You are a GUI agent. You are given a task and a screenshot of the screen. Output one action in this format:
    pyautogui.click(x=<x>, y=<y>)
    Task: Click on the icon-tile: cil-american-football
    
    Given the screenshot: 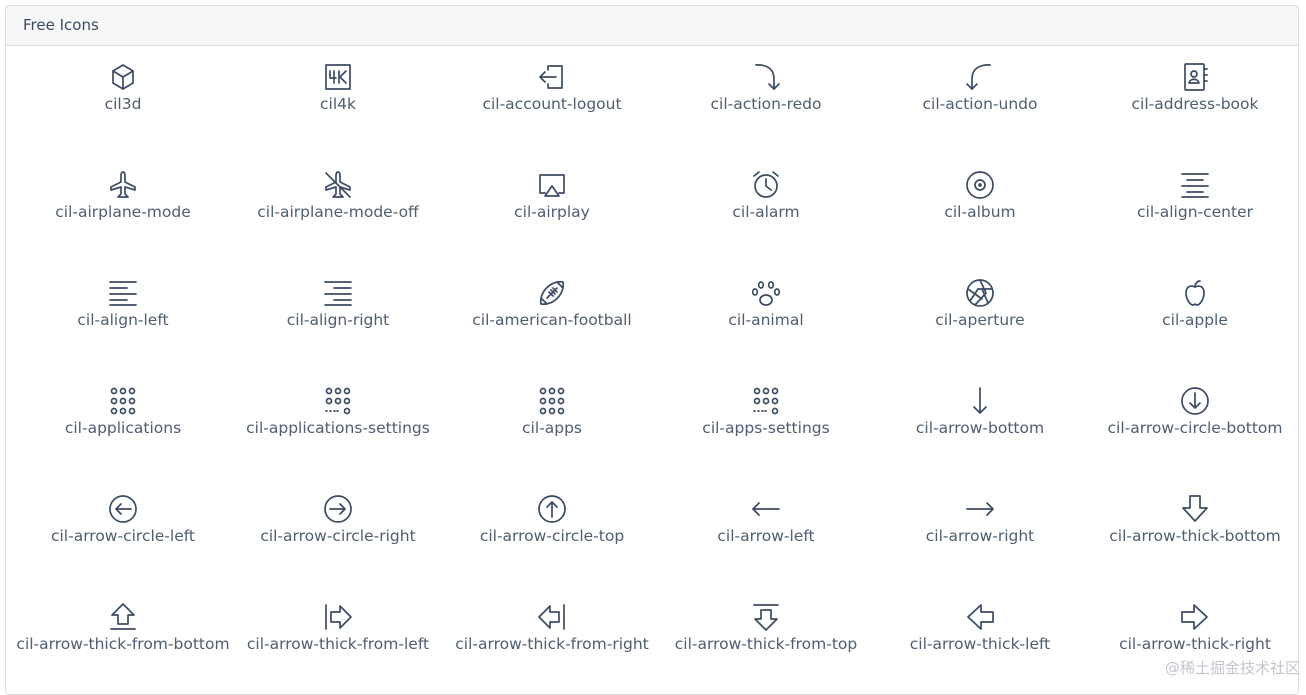 What is the action you would take?
    pyautogui.click(x=552, y=304)
    